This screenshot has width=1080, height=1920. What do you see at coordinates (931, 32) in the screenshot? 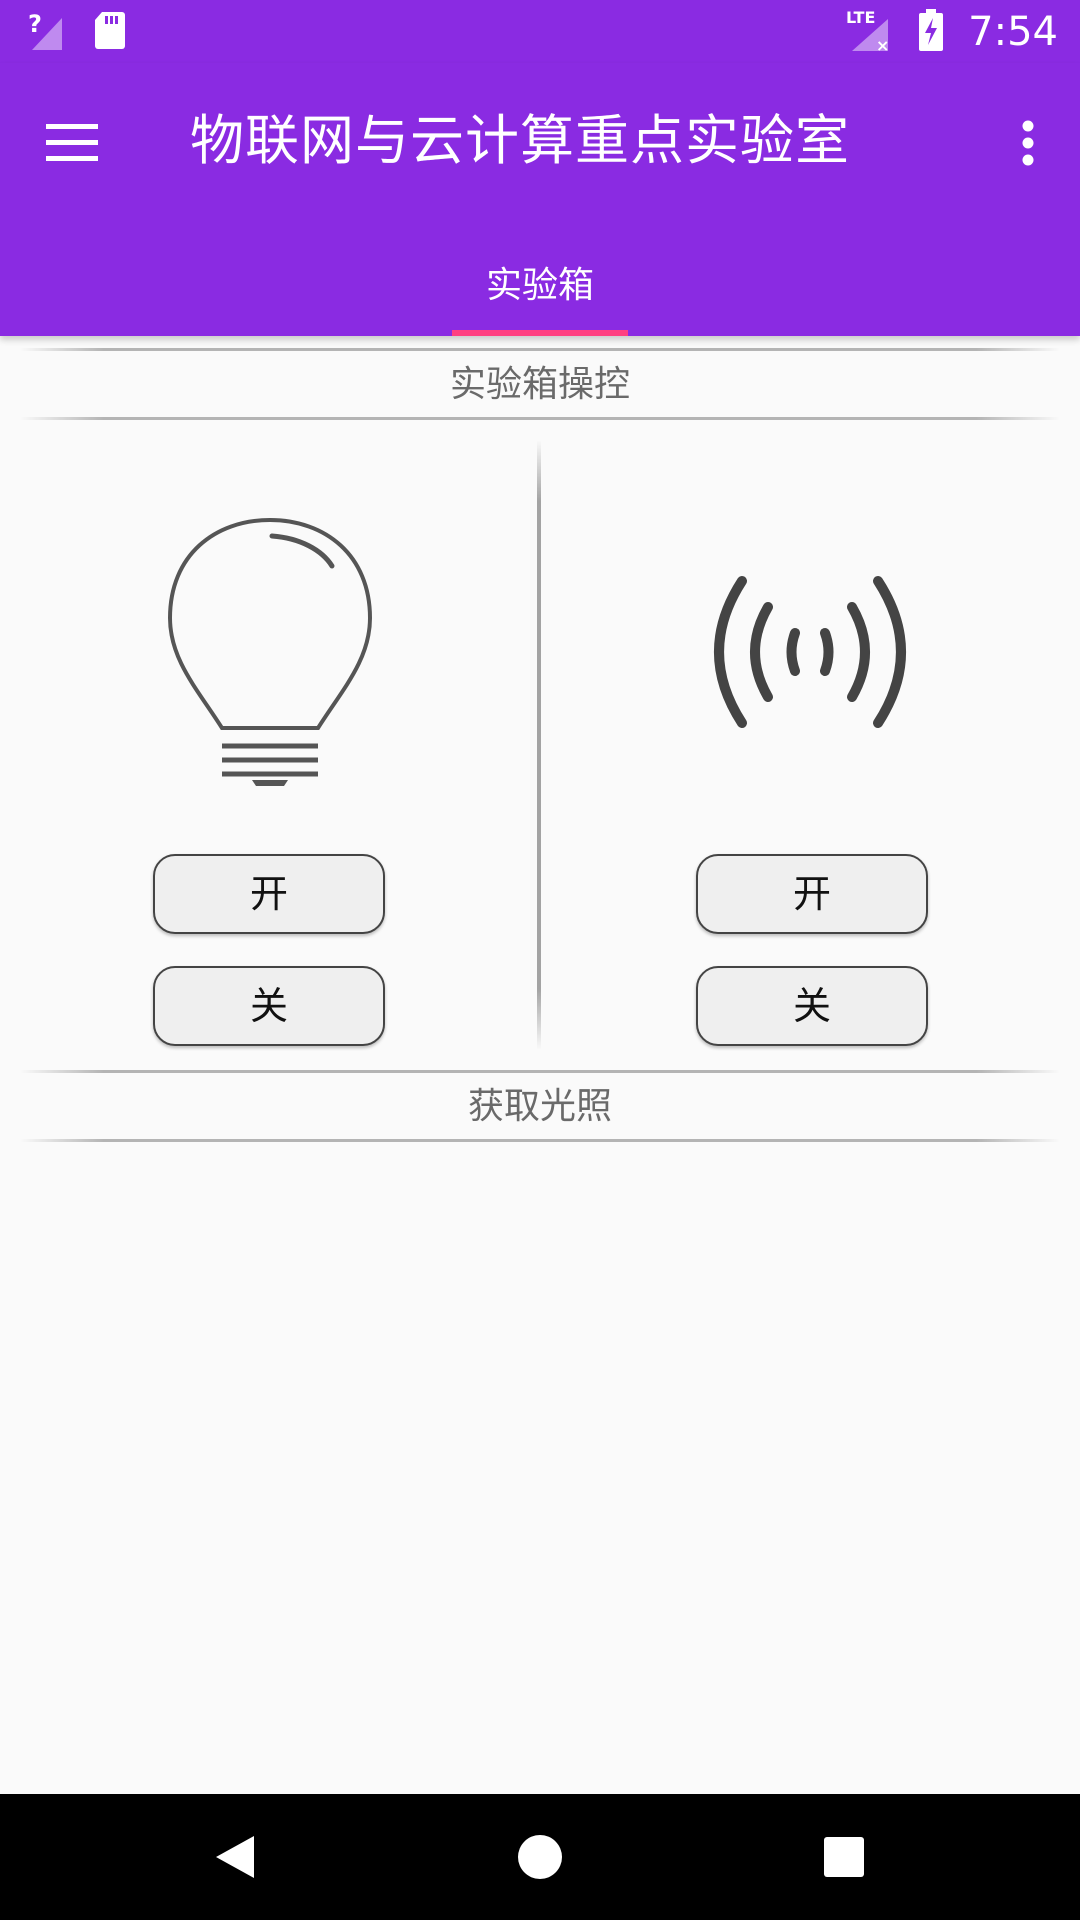
I see `battery-charging-icon` at bounding box center [931, 32].